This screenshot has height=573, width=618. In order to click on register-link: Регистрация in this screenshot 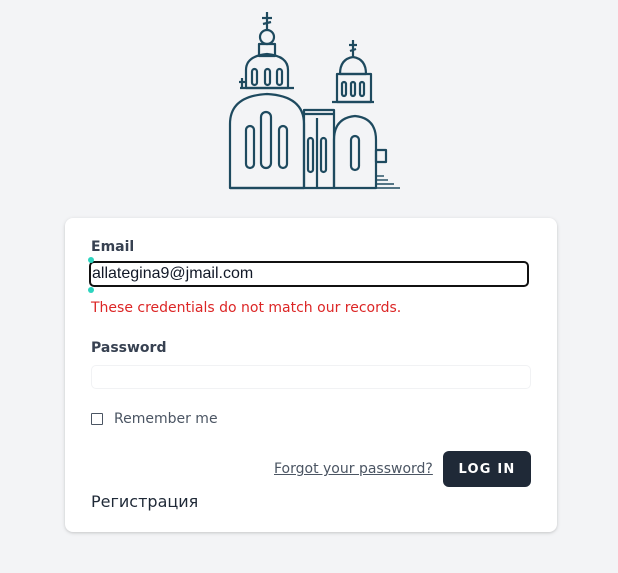, I will do `click(144, 501)`.